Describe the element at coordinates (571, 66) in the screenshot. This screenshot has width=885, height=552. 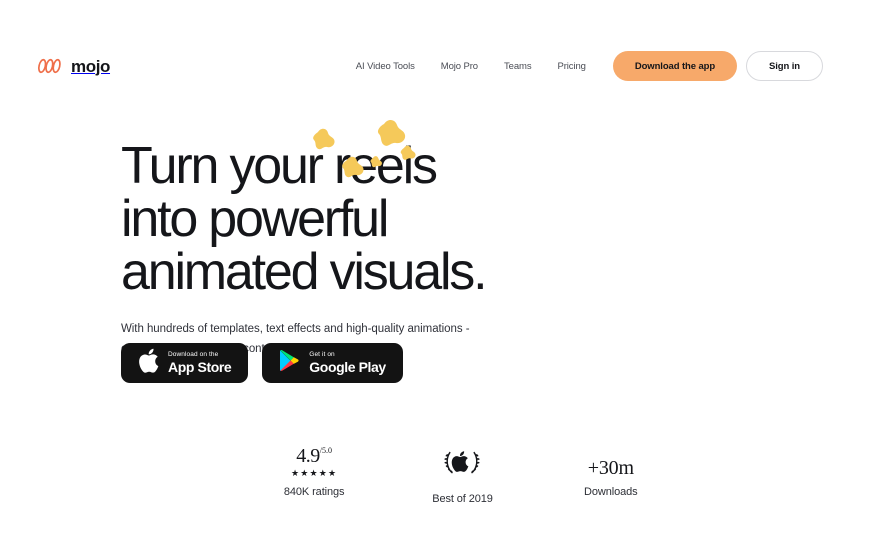
I see `nav-item-pricing: Pricing` at that location.